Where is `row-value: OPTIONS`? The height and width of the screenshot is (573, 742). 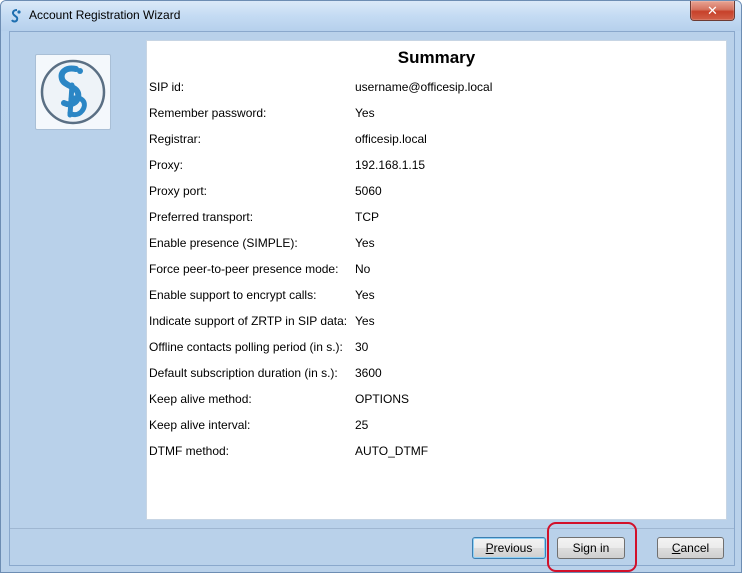 row-value: OPTIONS is located at coordinates (382, 399).